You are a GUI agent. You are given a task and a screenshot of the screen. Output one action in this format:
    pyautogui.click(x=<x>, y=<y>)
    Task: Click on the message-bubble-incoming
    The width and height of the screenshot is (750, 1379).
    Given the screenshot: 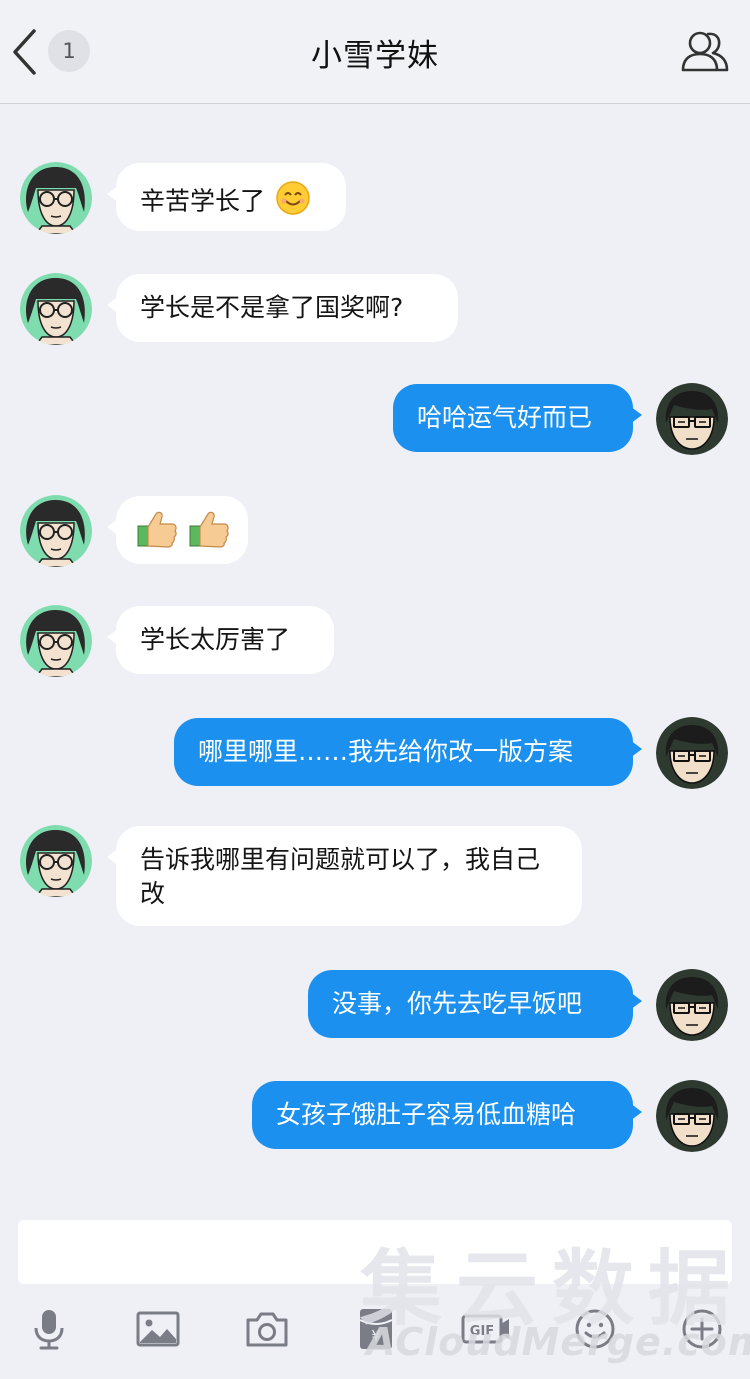 What is the action you would take?
    pyautogui.click(x=177, y=530)
    